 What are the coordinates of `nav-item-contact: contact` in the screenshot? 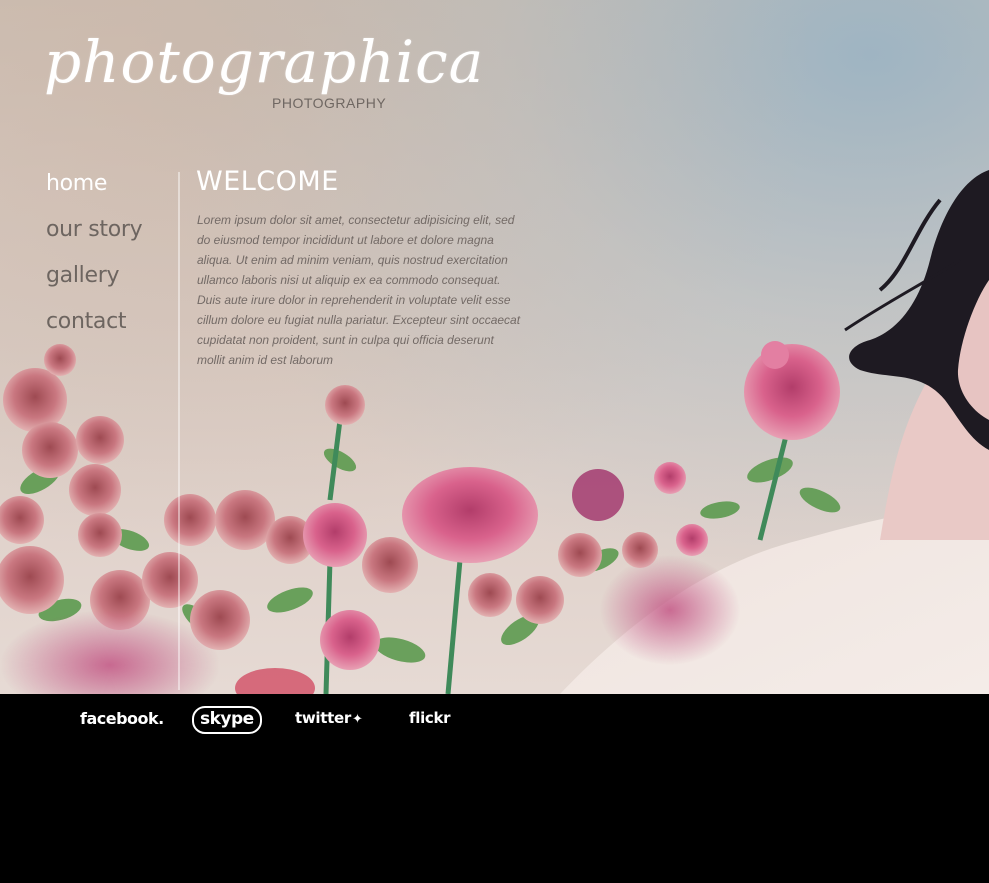 It's located at (94, 329).